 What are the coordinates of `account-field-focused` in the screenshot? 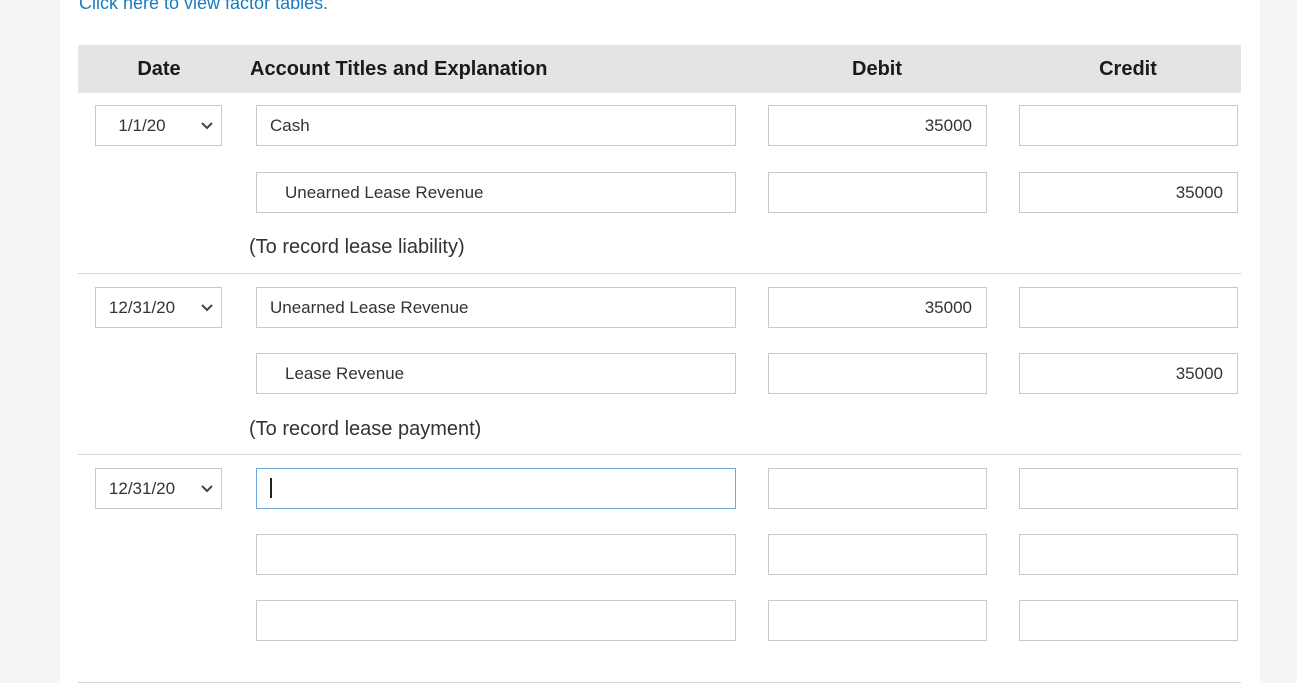 It's located at (496, 488).